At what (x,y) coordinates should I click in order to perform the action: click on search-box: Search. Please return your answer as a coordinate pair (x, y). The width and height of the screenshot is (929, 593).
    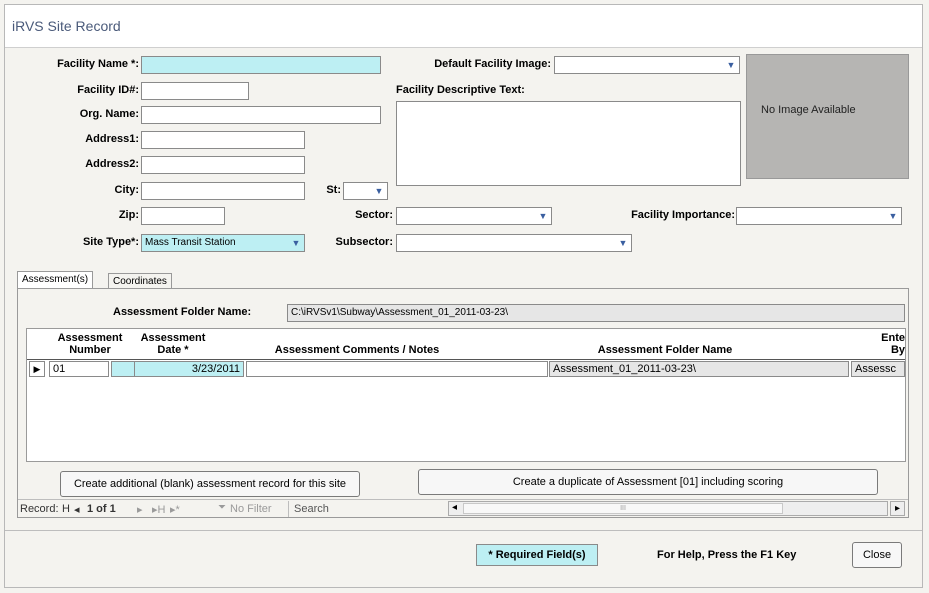
    Looking at the image, I should click on (311, 509).